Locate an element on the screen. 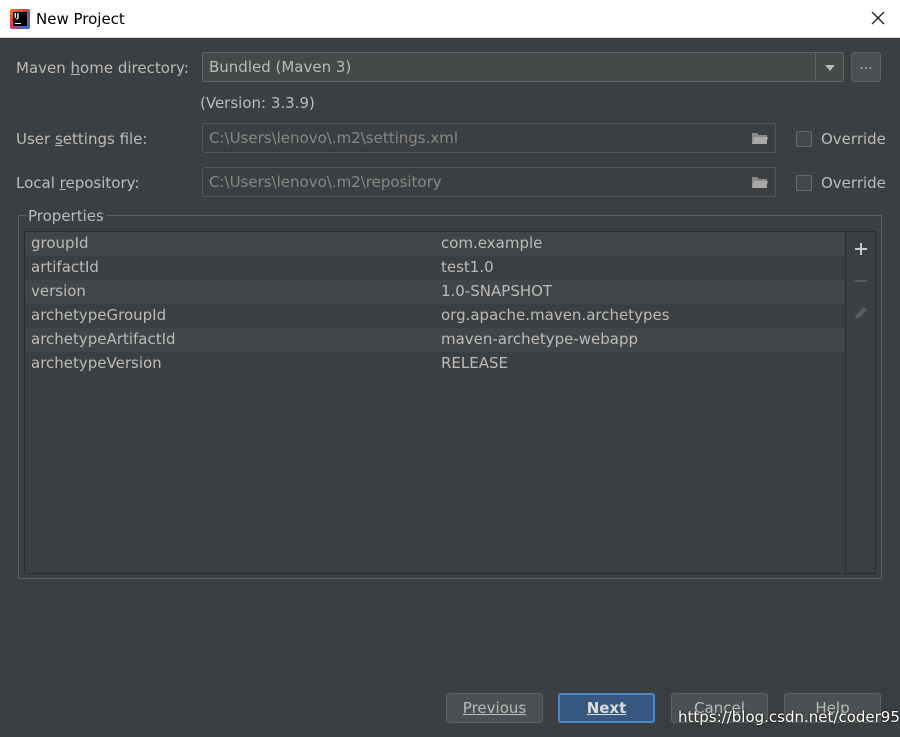 This screenshot has height=737, width=900. local-repo-override-checkbox is located at coordinates (804, 183).